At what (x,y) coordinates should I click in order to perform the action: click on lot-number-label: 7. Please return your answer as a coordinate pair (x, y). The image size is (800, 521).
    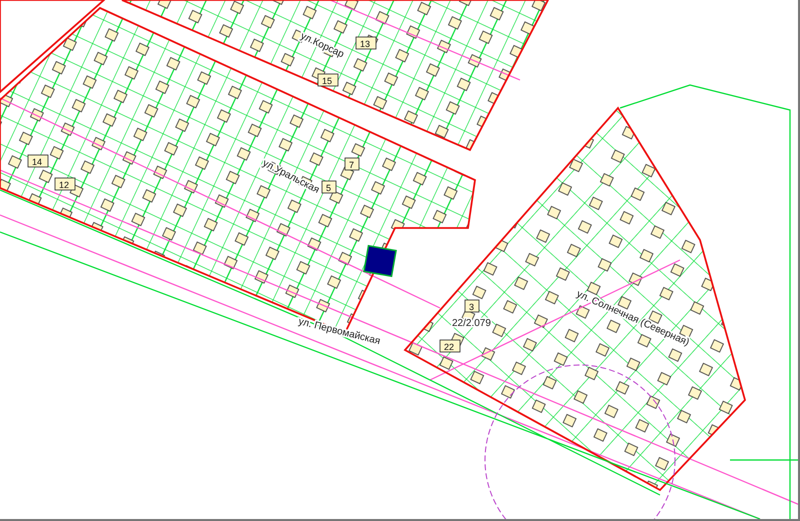
    Looking at the image, I should click on (352, 164).